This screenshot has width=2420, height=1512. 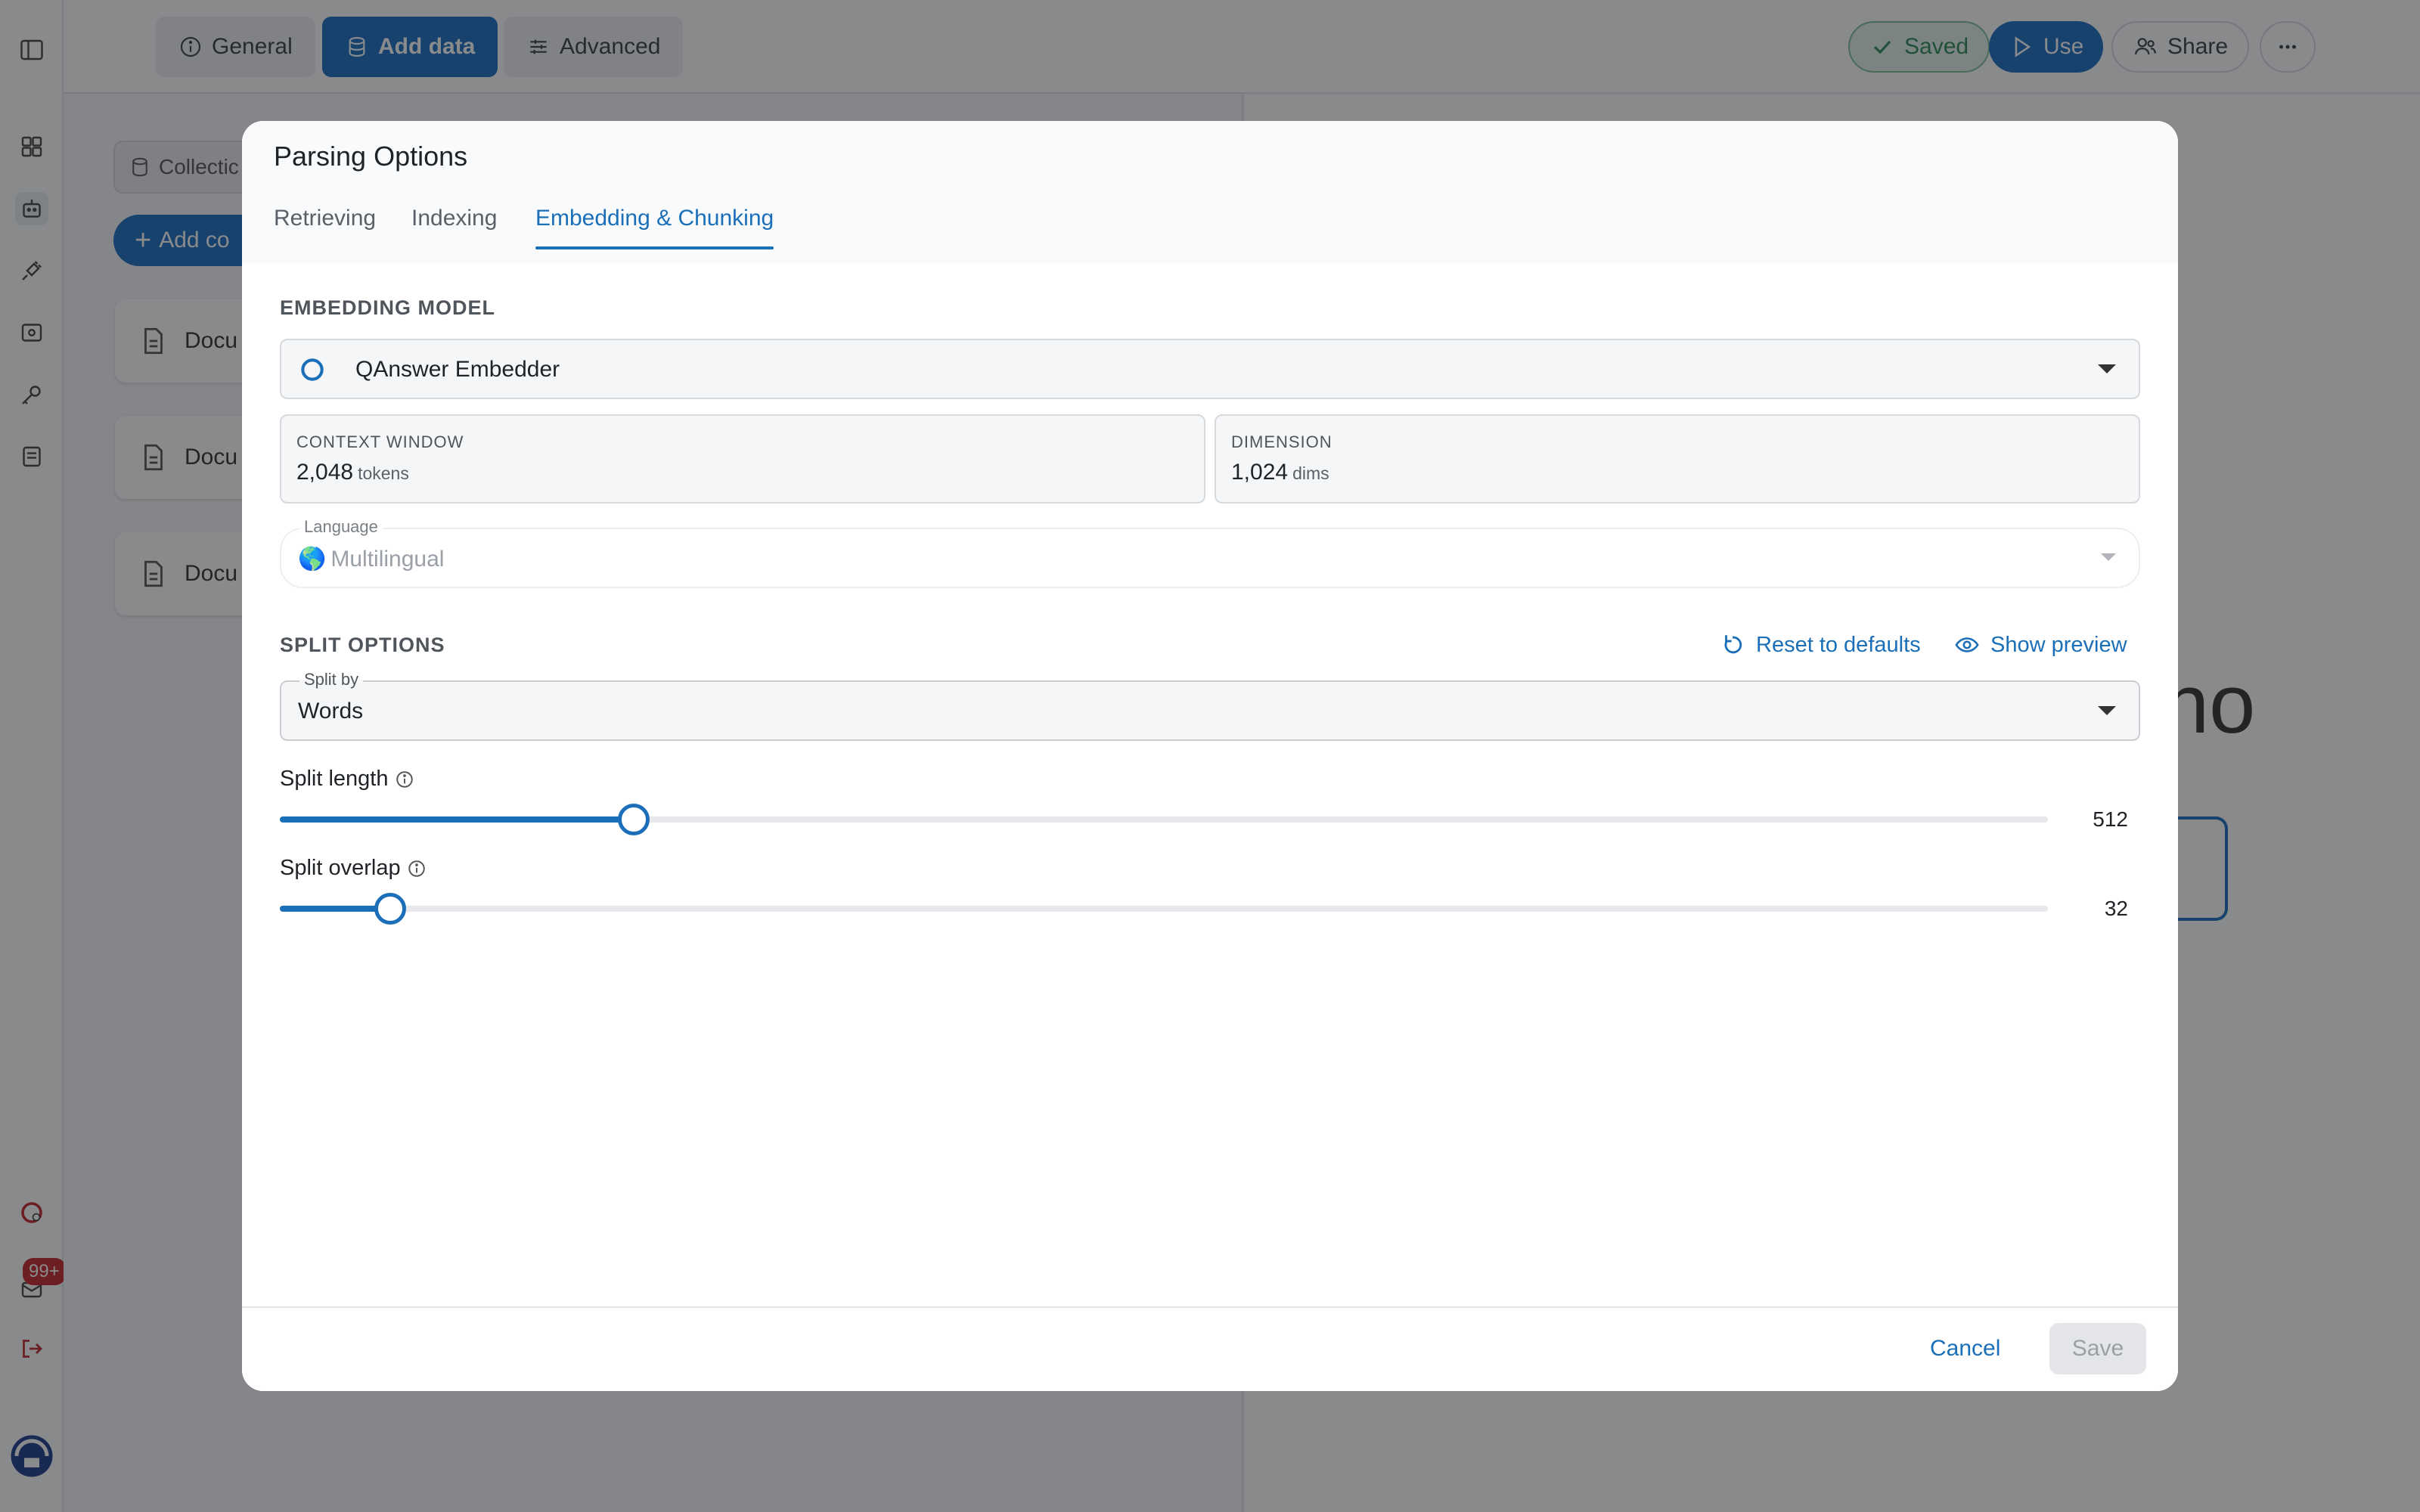 I want to click on embedding-model-value: QAnswer Embedder, so click(x=457, y=369).